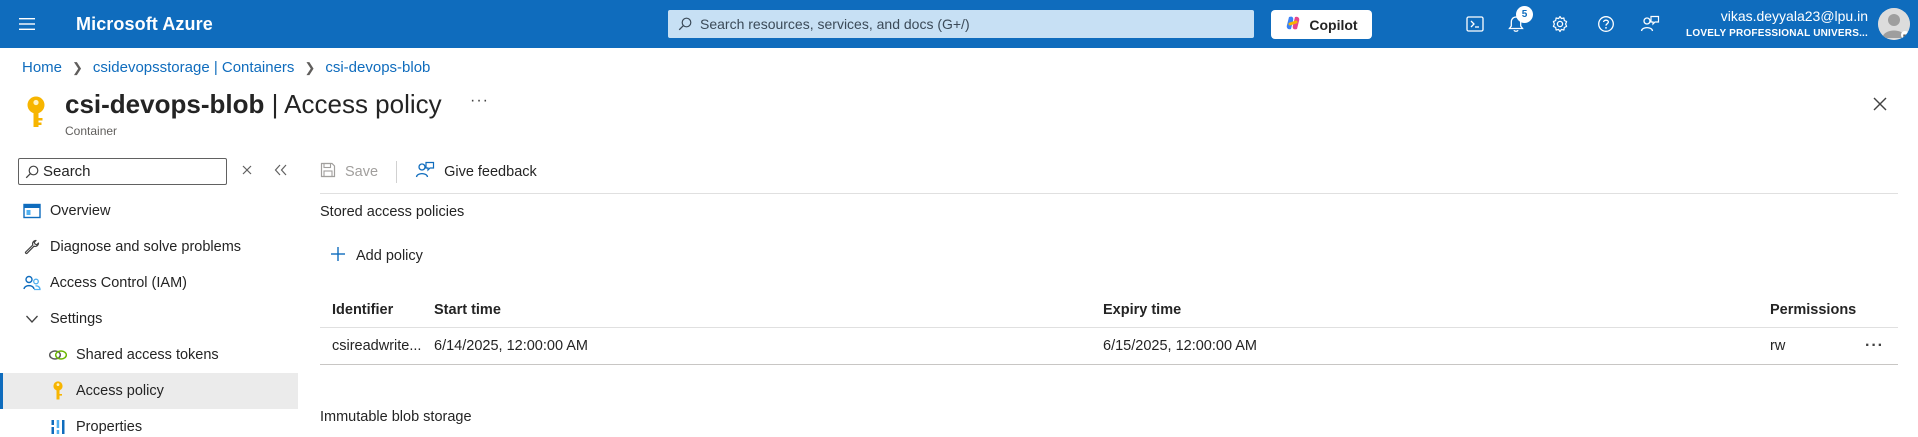 The width and height of the screenshot is (1918, 437). Describe the element at coordinates (1894, 24) in the screenshot. I see `avatar` at that location.